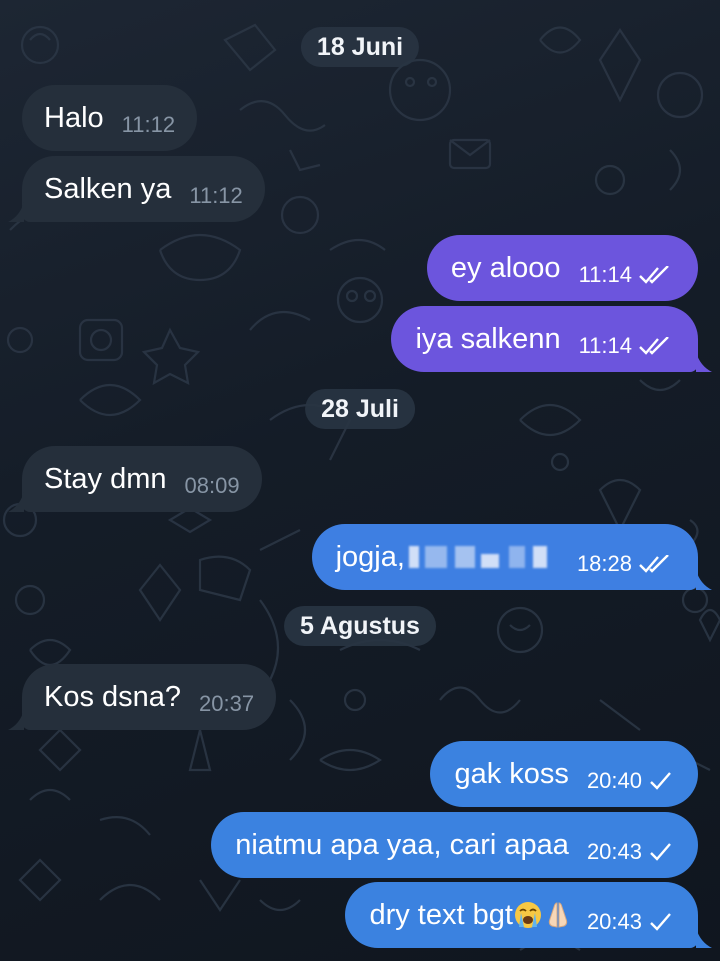 The image size is (720, 961). Describe the element at coordinates (562, 268) in the screenshot. I see `outgoing-message: ey alooo 11:14` at that location.